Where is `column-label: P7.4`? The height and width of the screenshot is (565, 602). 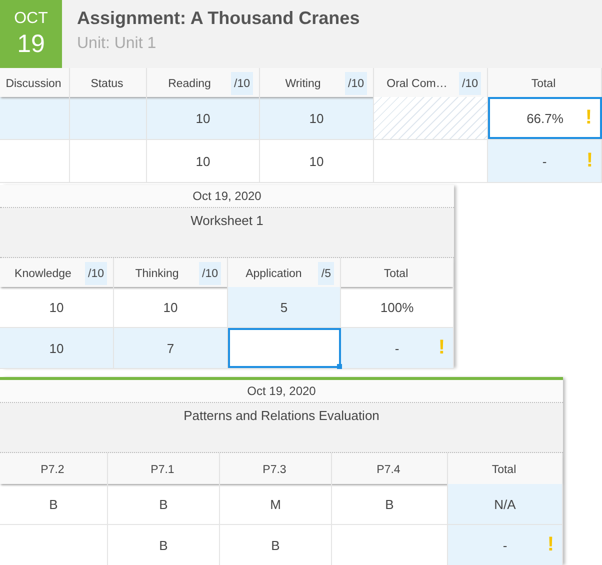
column-label: P7.4 is located at coordinates (389, 470).